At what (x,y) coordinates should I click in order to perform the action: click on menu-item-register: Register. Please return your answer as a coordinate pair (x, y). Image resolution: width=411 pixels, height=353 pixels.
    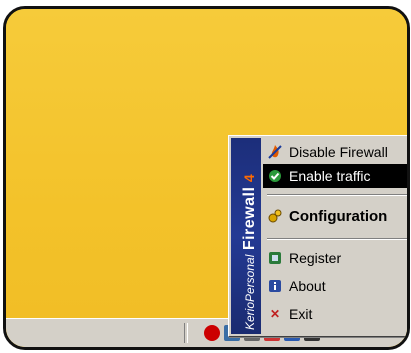
    Looking at the image, I should click on (335, 258).